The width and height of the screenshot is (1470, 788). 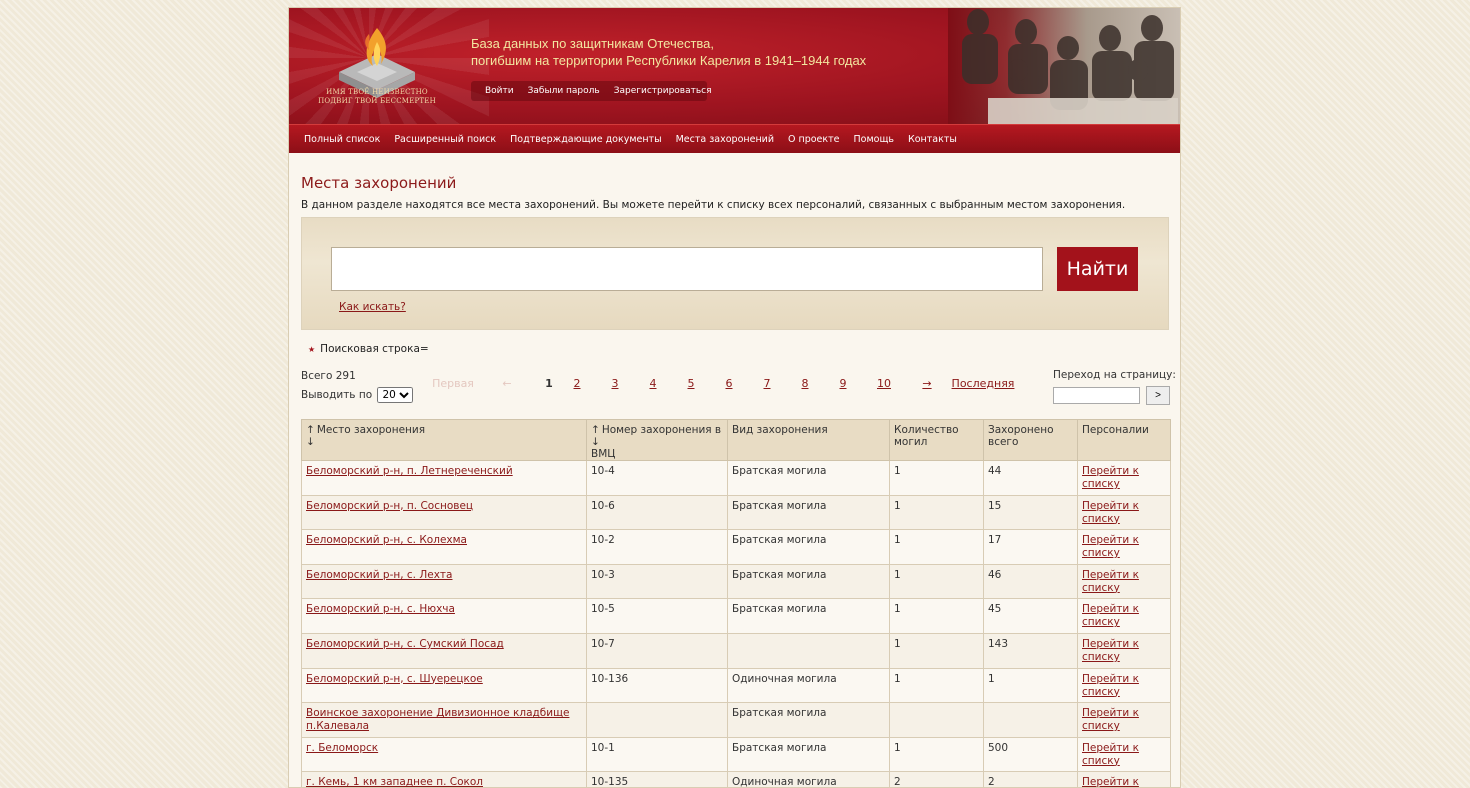 What do you see at coordinates (936, 440) in the screenshot?
I see `column-header-graves: Количество могил` at bounding box center [936, 440].